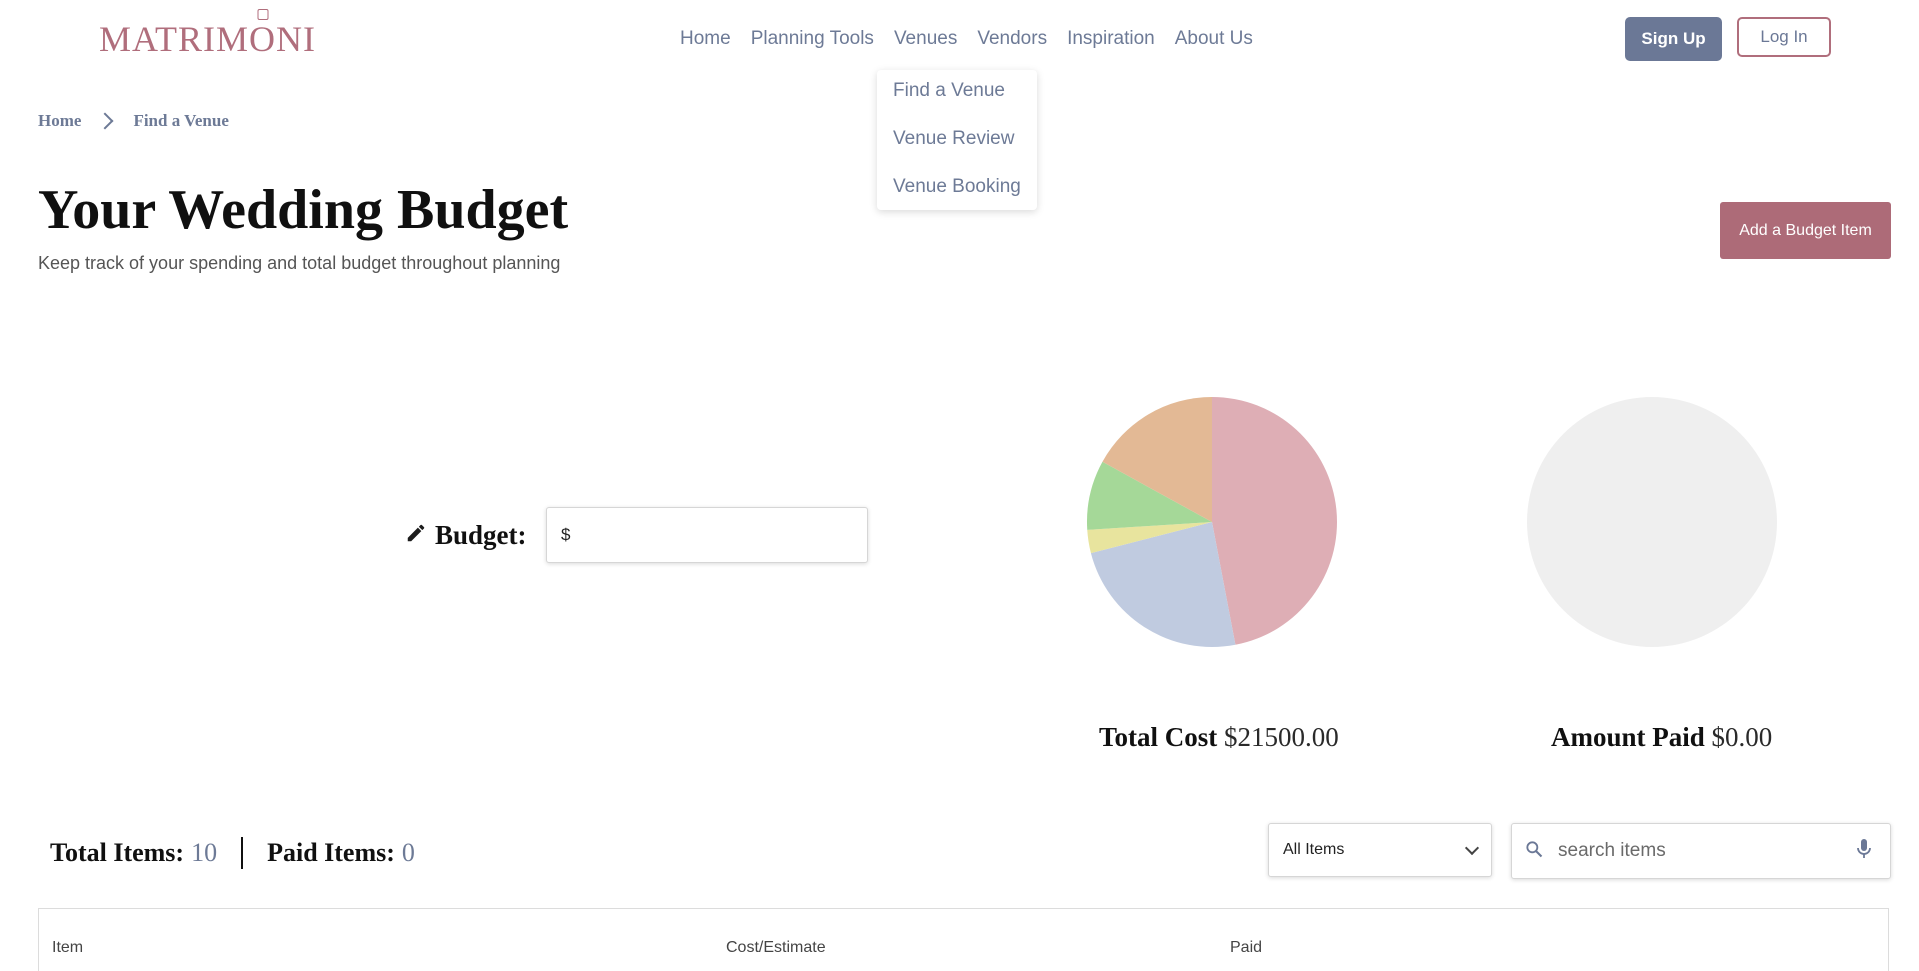 The width and height of the screenshot is (1919, 971). What do you see at coordinates (1742, 737) in the screenshot?
I see `amount-paid-value: $0.00` at bounding box center [1742, 737].